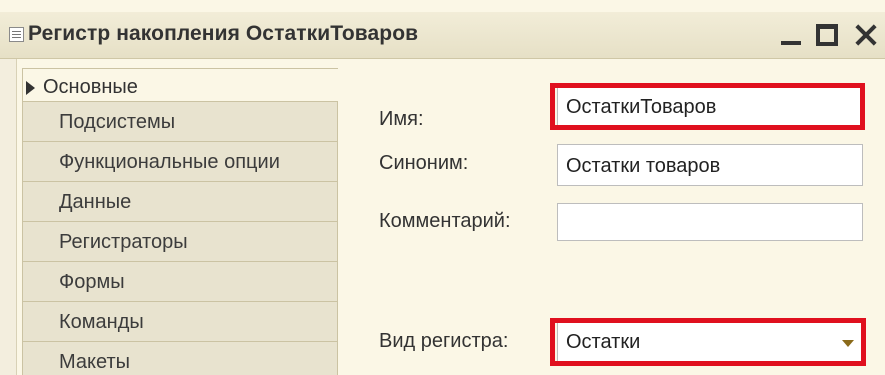 The image size is (885, 375). Describe the element at coordinates (401, 119) in the screenshot. I see `name-label: Имя:` at that location.